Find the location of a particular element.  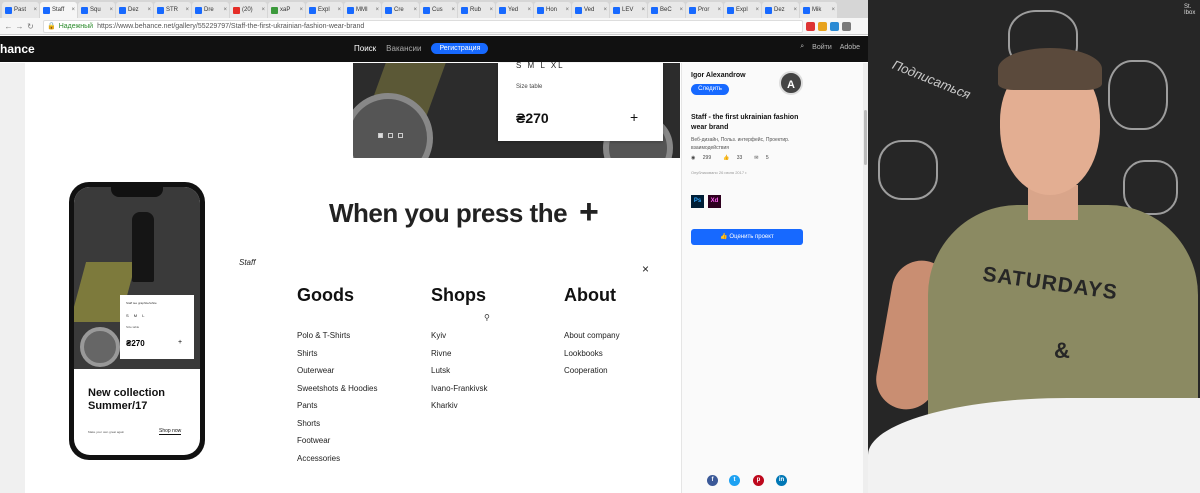

size-table-link: Size table is located at coordinates (529, 87).